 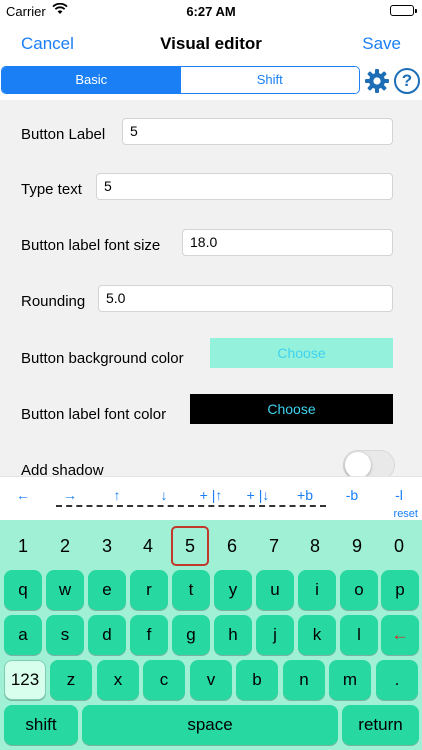 What do you see at coordinates (62, 469) in the screenshot?
I see `shadow-label: Add shadow` at bounding box center [62, 469].